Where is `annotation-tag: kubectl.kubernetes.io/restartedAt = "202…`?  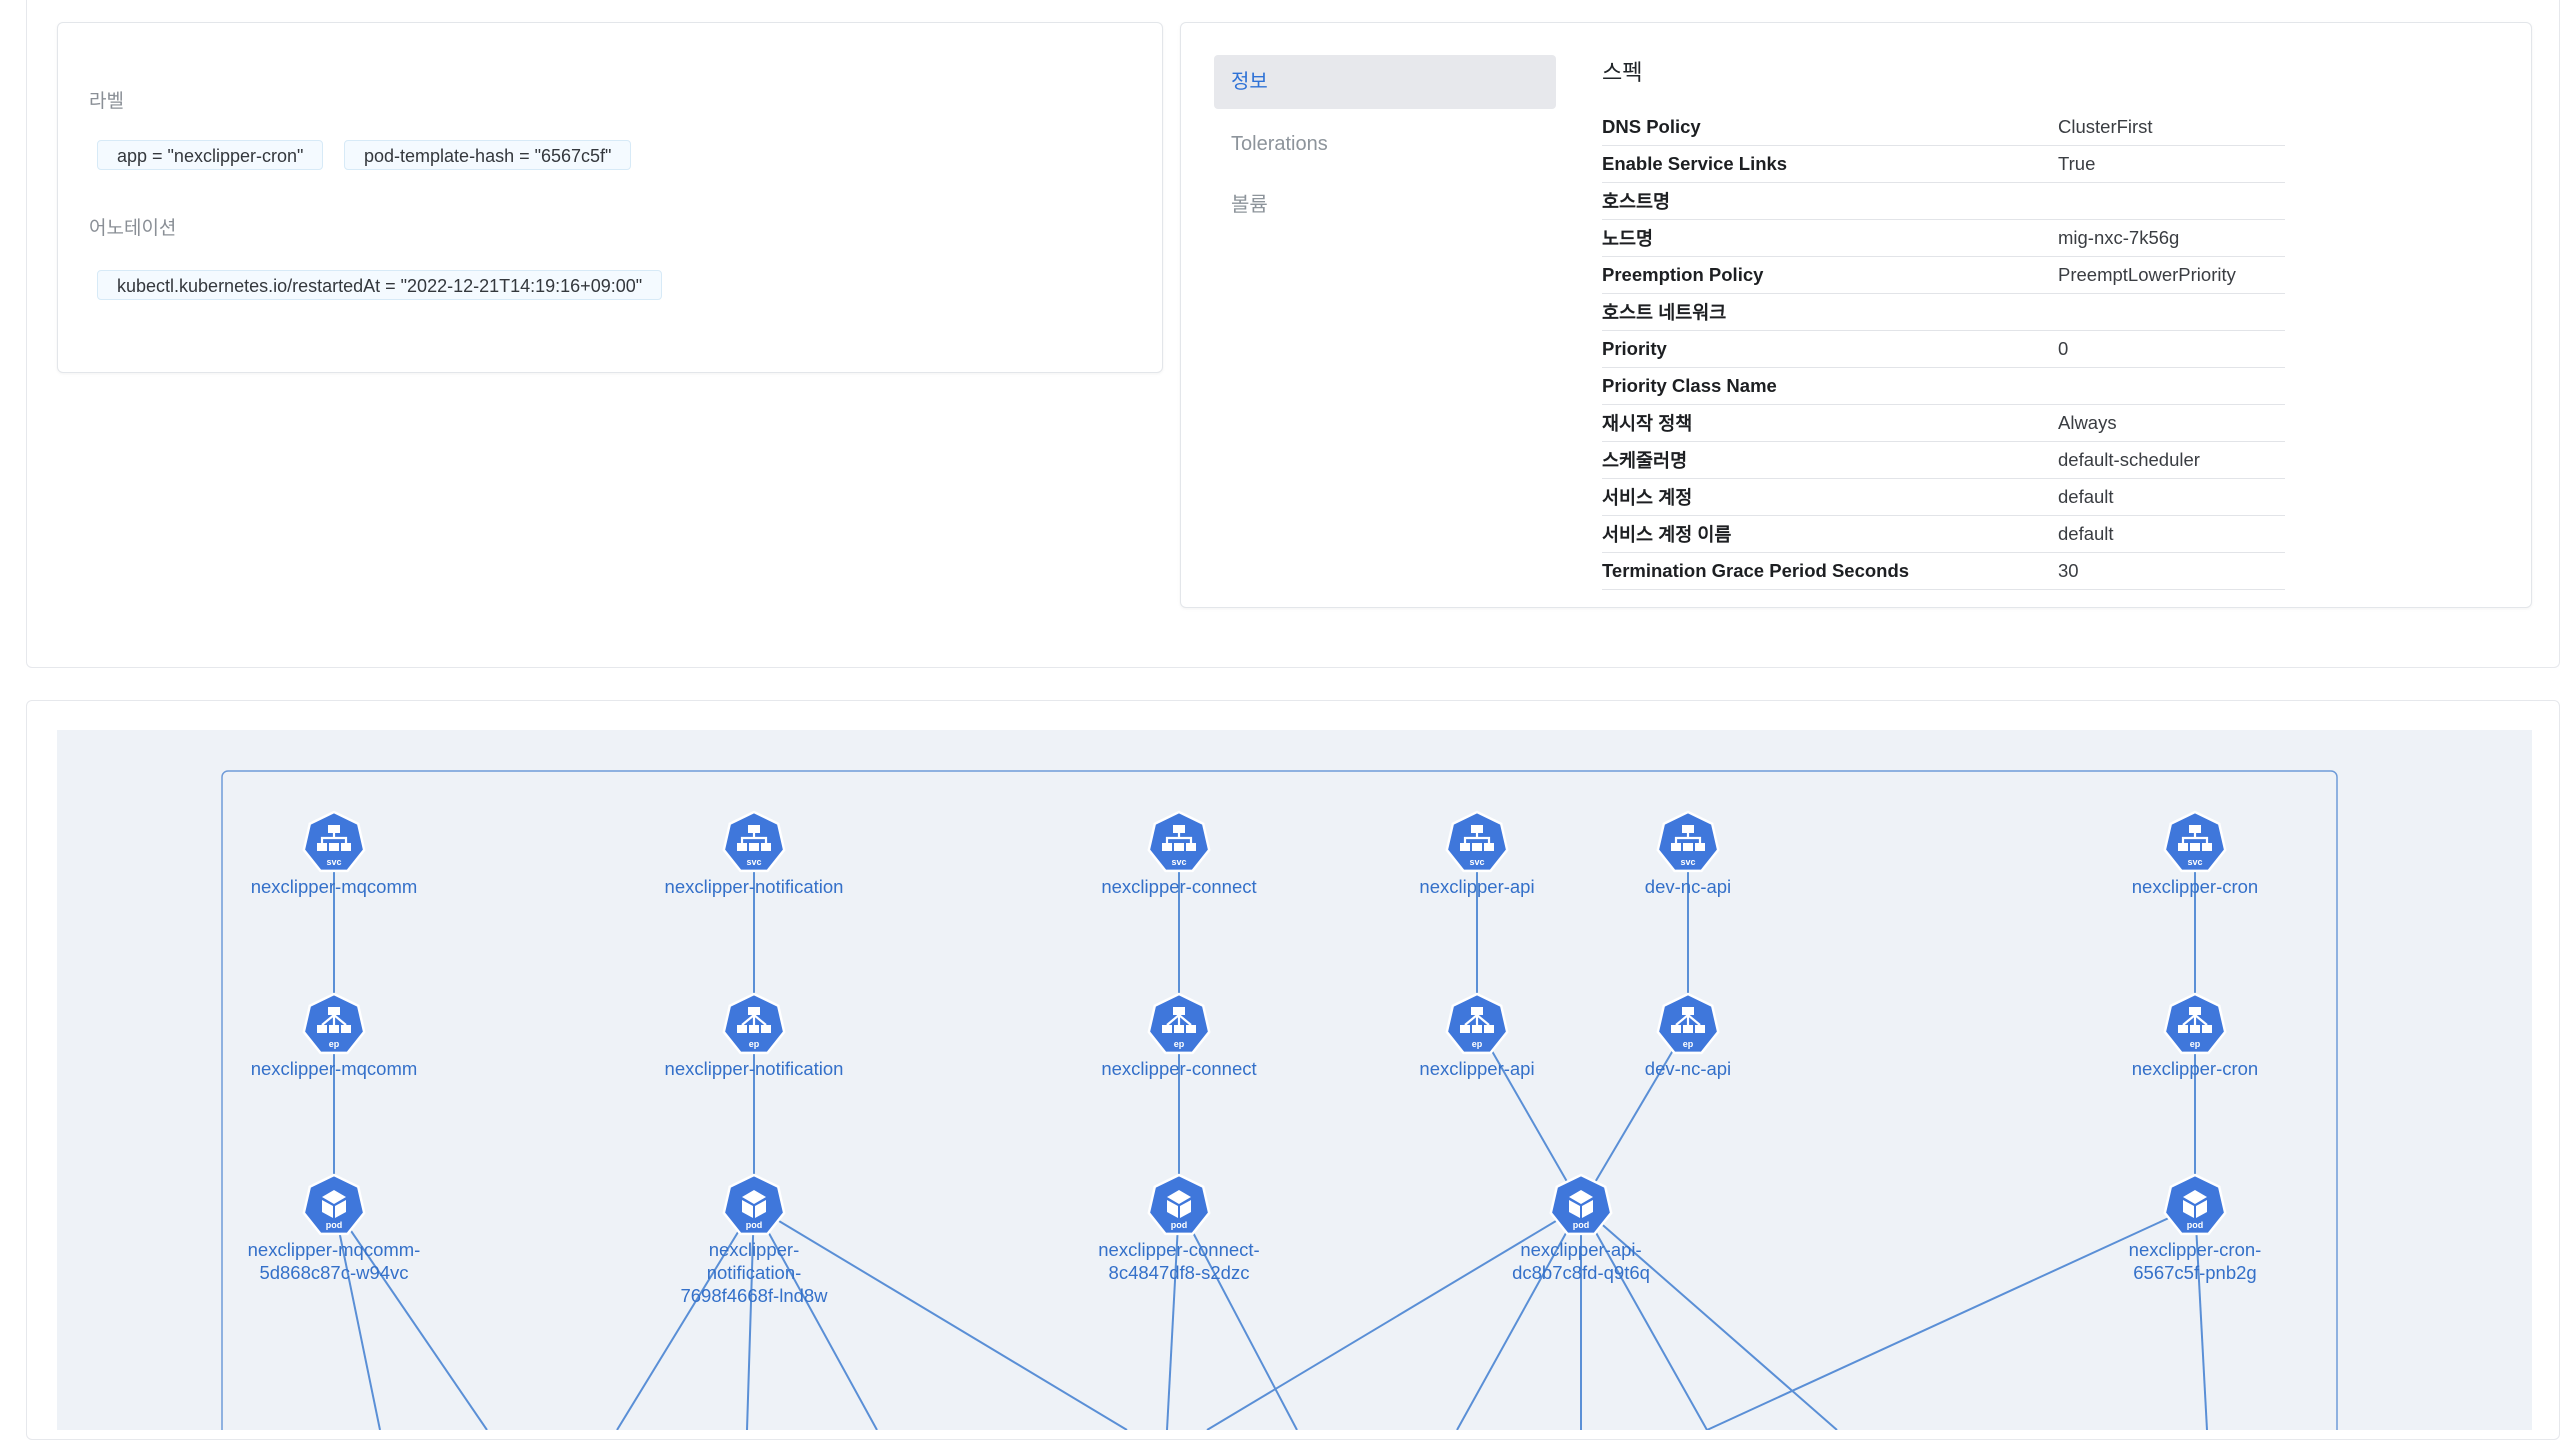
annotation-tag: kubectl.kubernetes.io/restartedAt = "202… is located at coordinates (380, 285).